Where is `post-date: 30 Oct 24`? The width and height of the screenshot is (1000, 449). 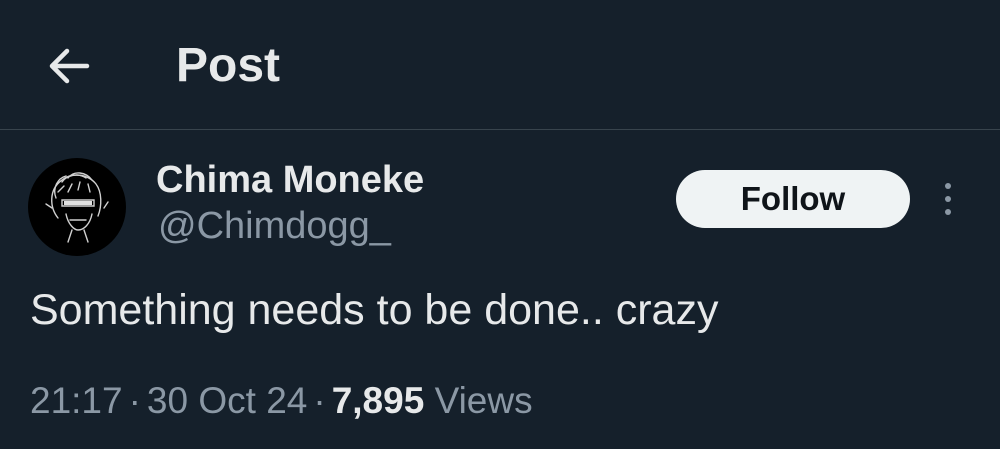
post-date: 30 Oct 24 is located at coordinates (227, 400).